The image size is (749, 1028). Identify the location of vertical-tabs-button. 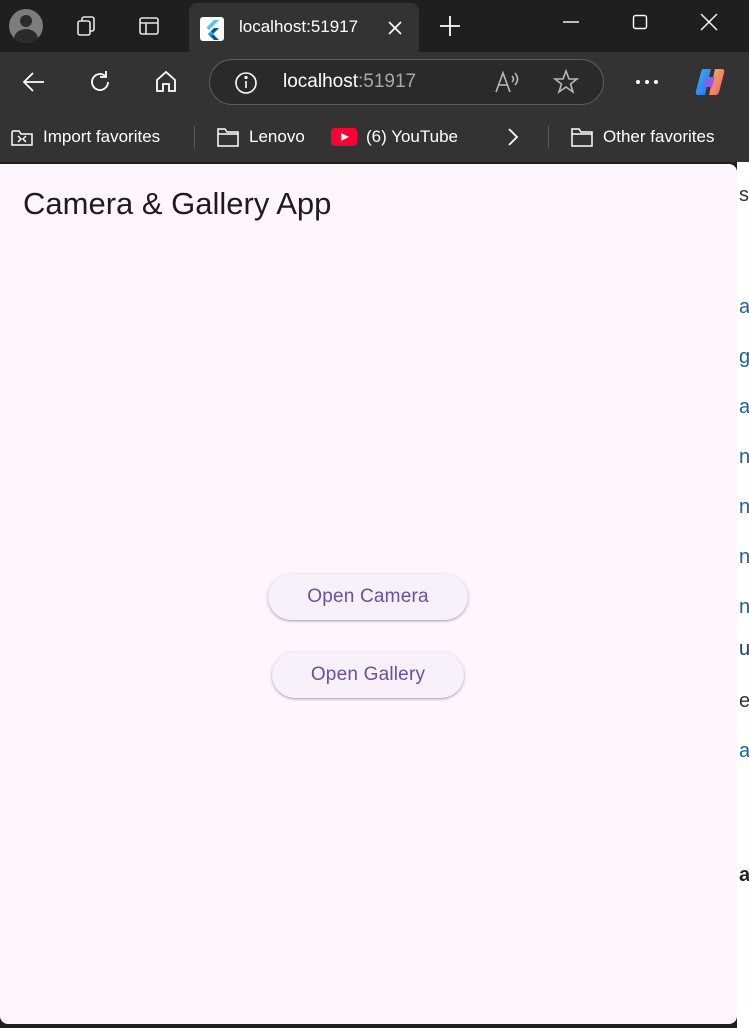
(149, 26).